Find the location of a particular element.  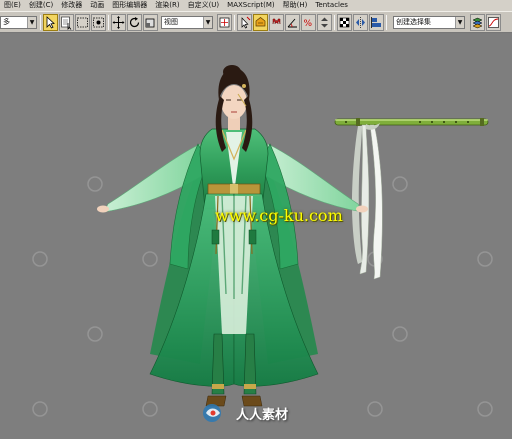

curve-editor-button is located at coordinates (493, 22).